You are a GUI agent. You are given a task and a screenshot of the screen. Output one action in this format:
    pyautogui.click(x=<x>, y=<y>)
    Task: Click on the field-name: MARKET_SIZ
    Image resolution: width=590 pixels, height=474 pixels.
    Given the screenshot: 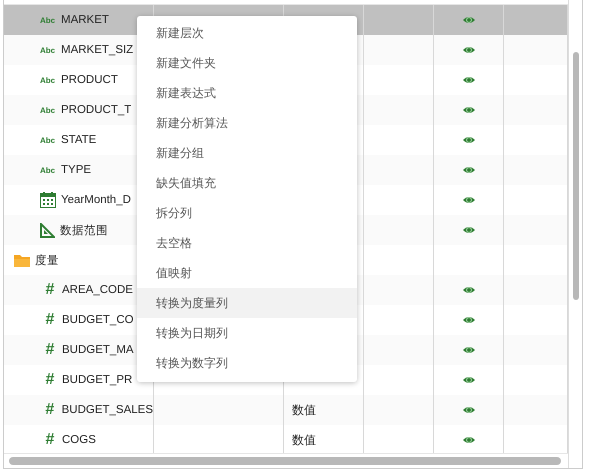 What is the action you would take?
    pyautogui.click(x=97, y=50)
    